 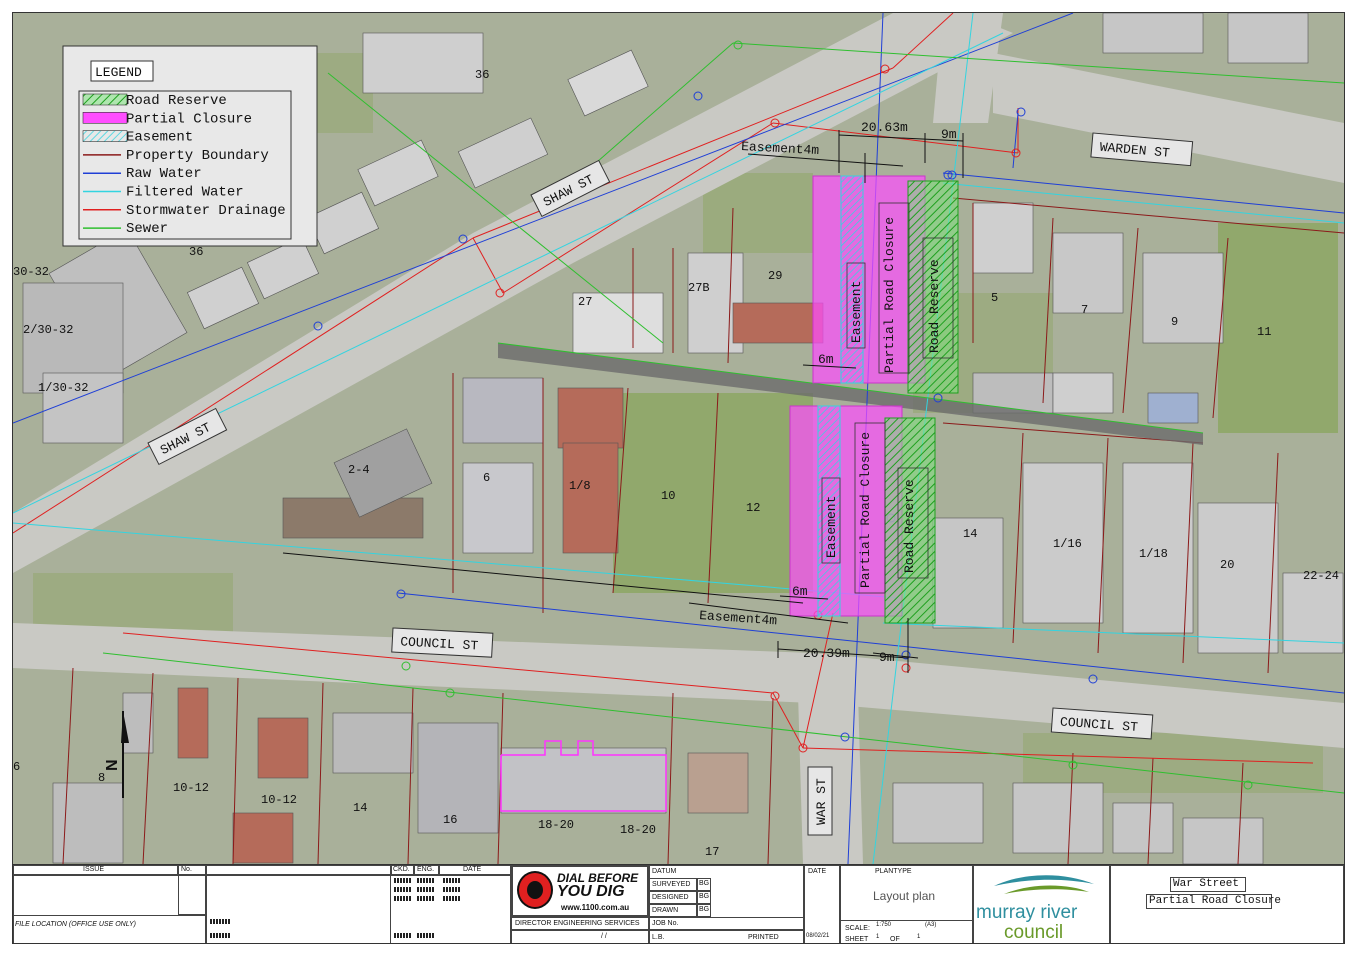 What do you see at coordinates (893, 871) in the screenshot?
I see `tb-plantype: PLANTYPE` at bounding box center [893, 871].